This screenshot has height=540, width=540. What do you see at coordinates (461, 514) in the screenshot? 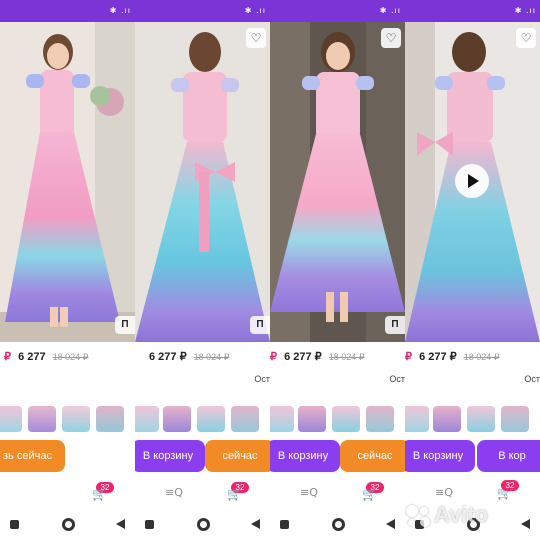
I see `watermark: Avito` at bounding box center [461, 514].